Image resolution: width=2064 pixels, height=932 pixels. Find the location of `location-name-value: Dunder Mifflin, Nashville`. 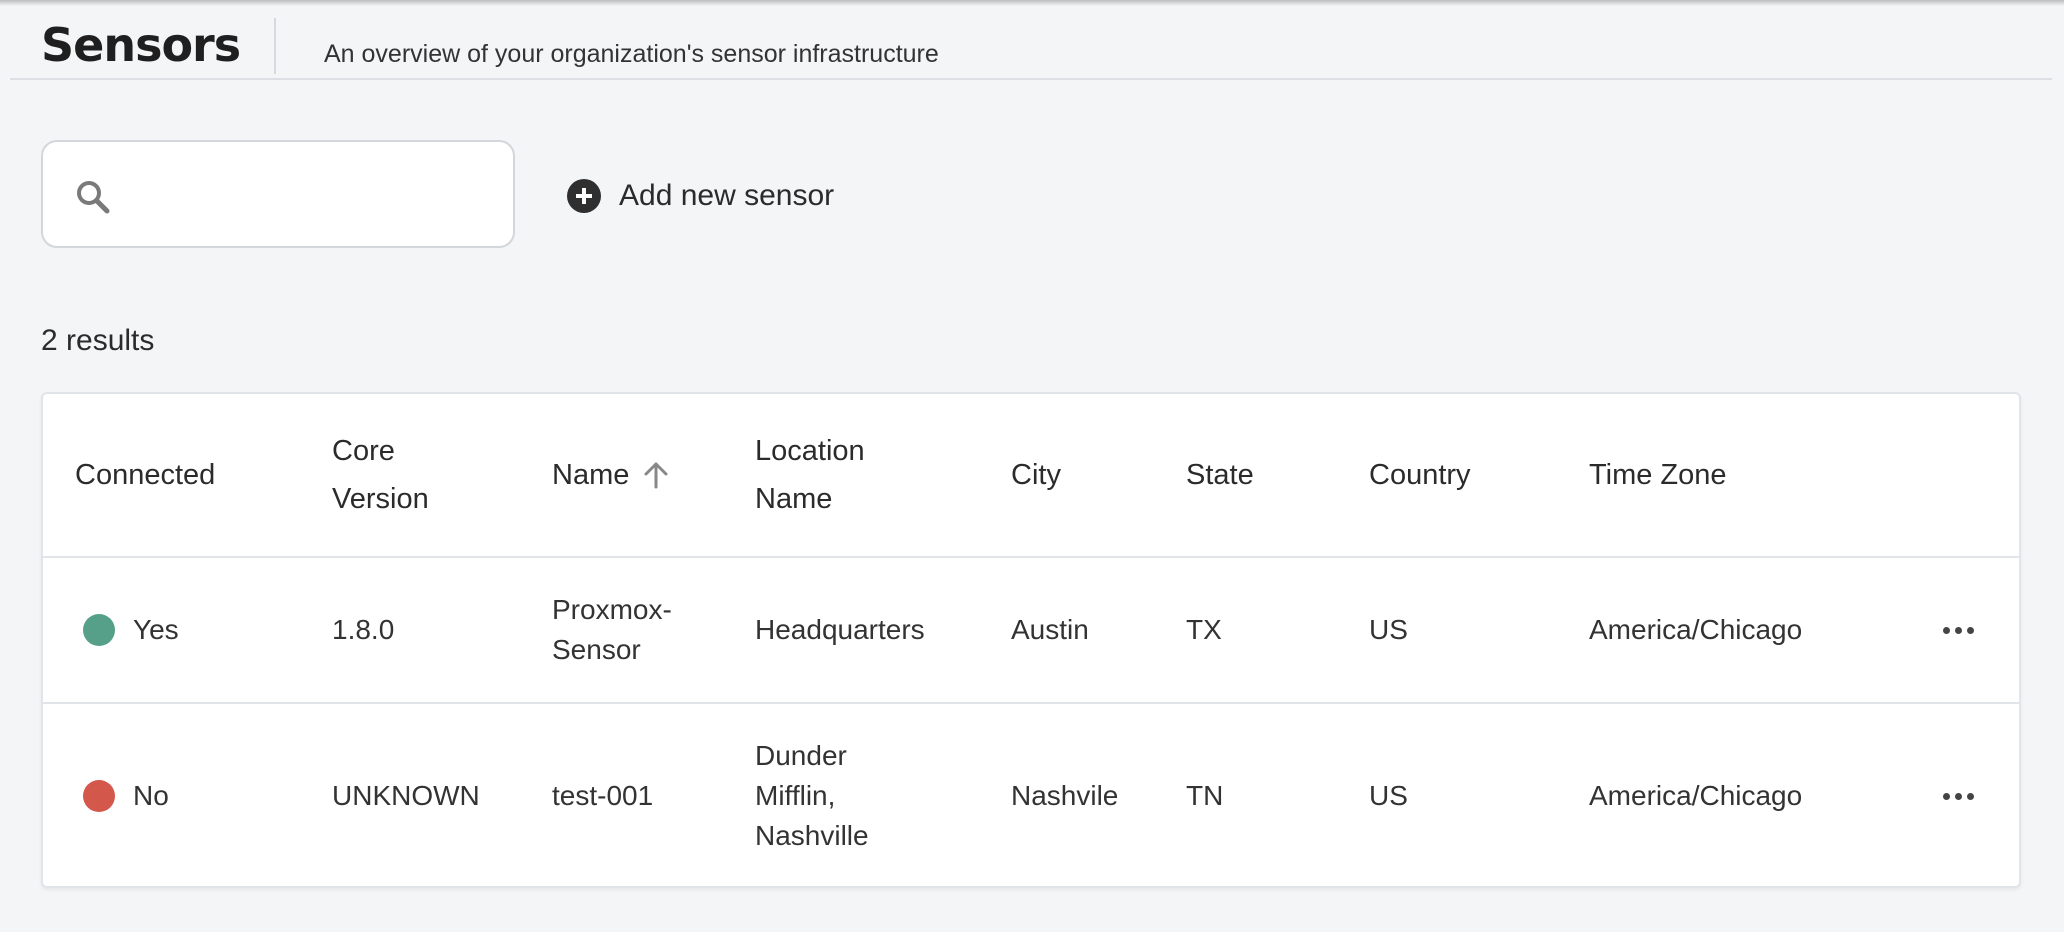

location-name-value: Dunder Mifflin, Nashville is located at coordinates (812, 795).